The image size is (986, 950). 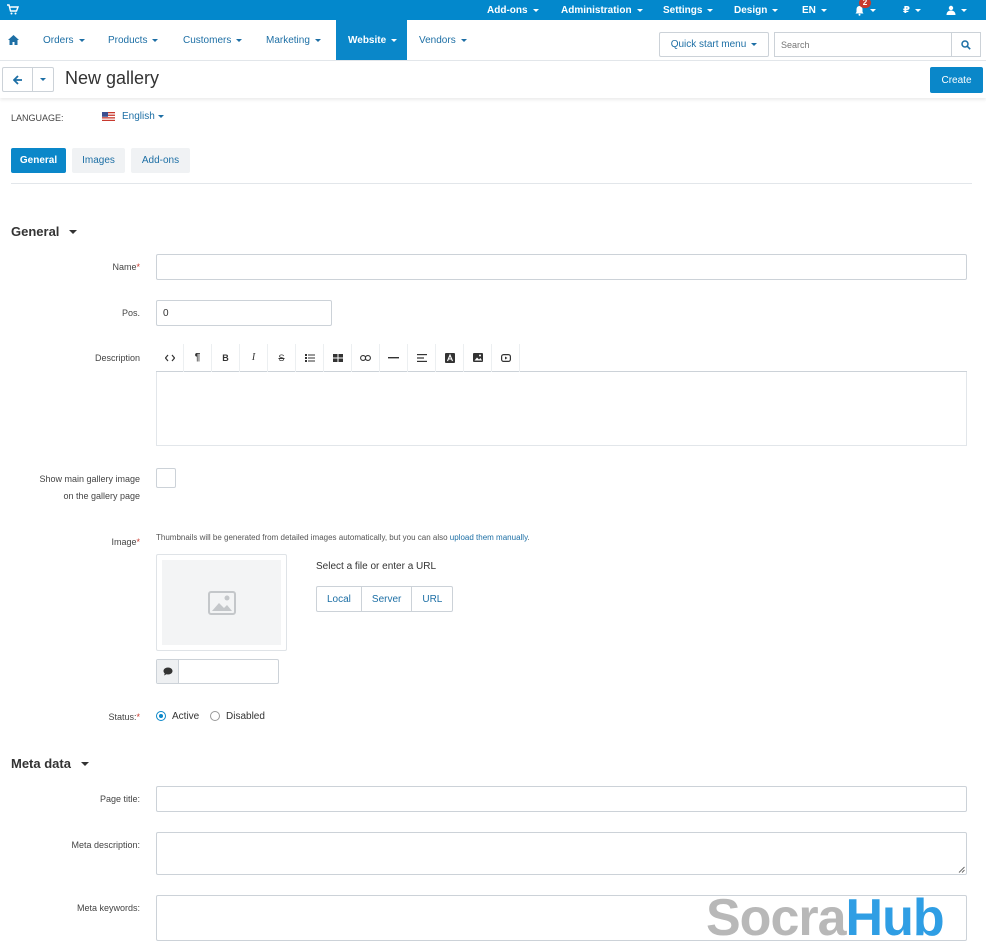 What do you see at coordinates (561, 409) in the screenshot?
I see `description-editor` at bounding box center [561, 409].